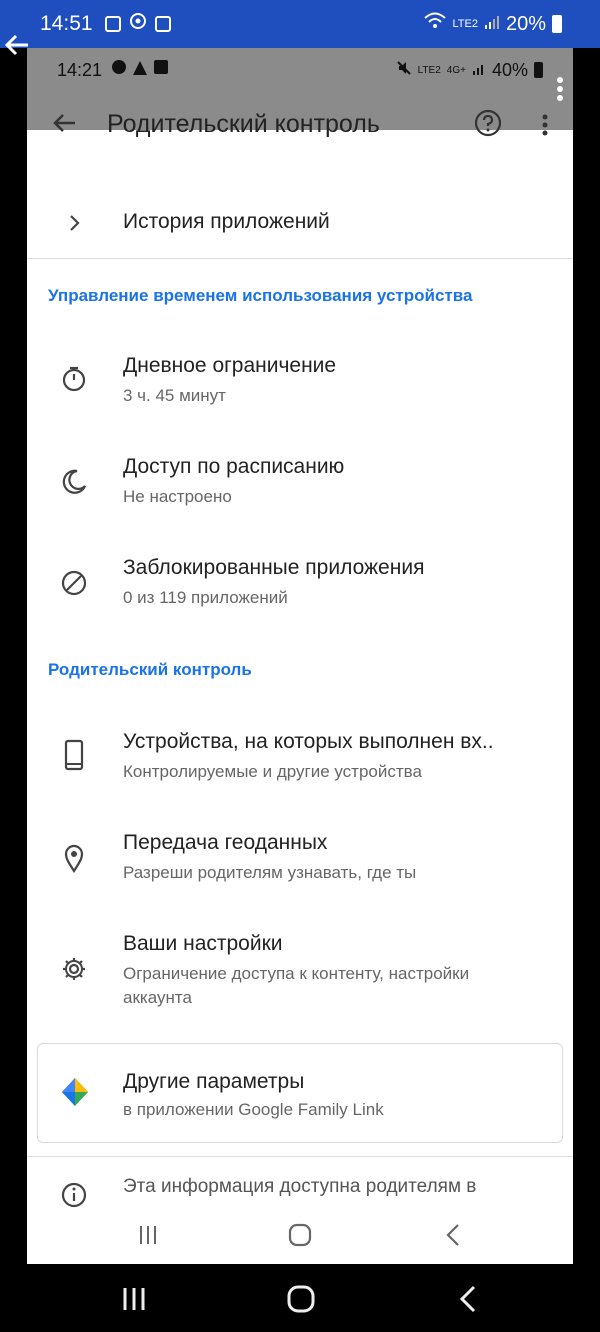 The height and width of the screenshot is (1332, 600). I want to click on inner-notification-icons, so click(140, 70).